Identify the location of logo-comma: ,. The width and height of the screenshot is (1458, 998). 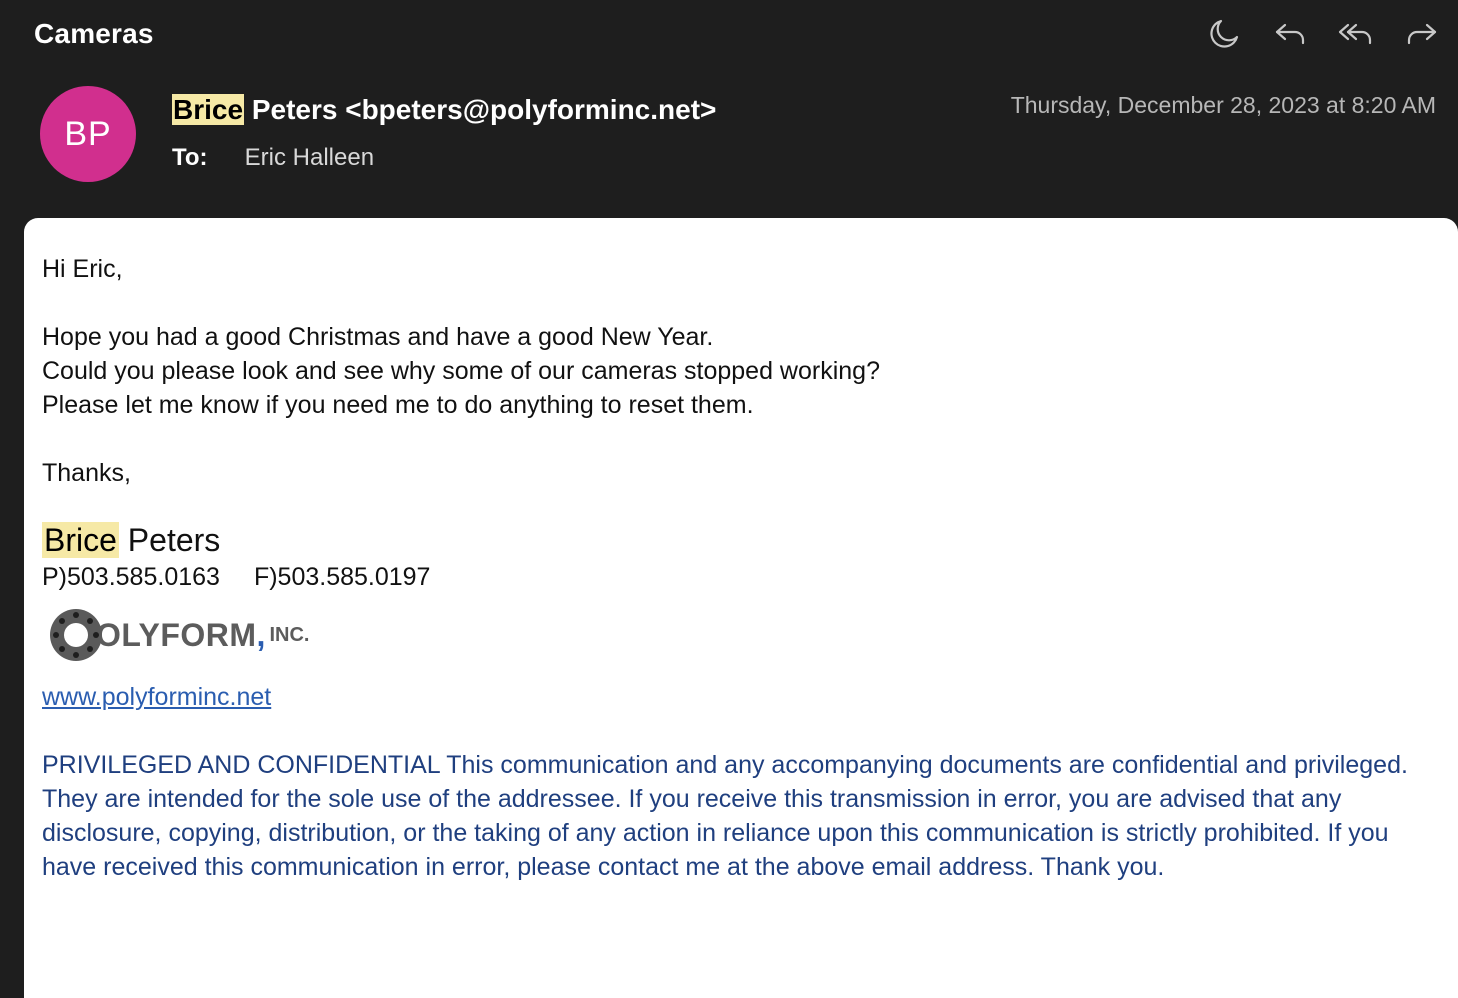
(261, 635).